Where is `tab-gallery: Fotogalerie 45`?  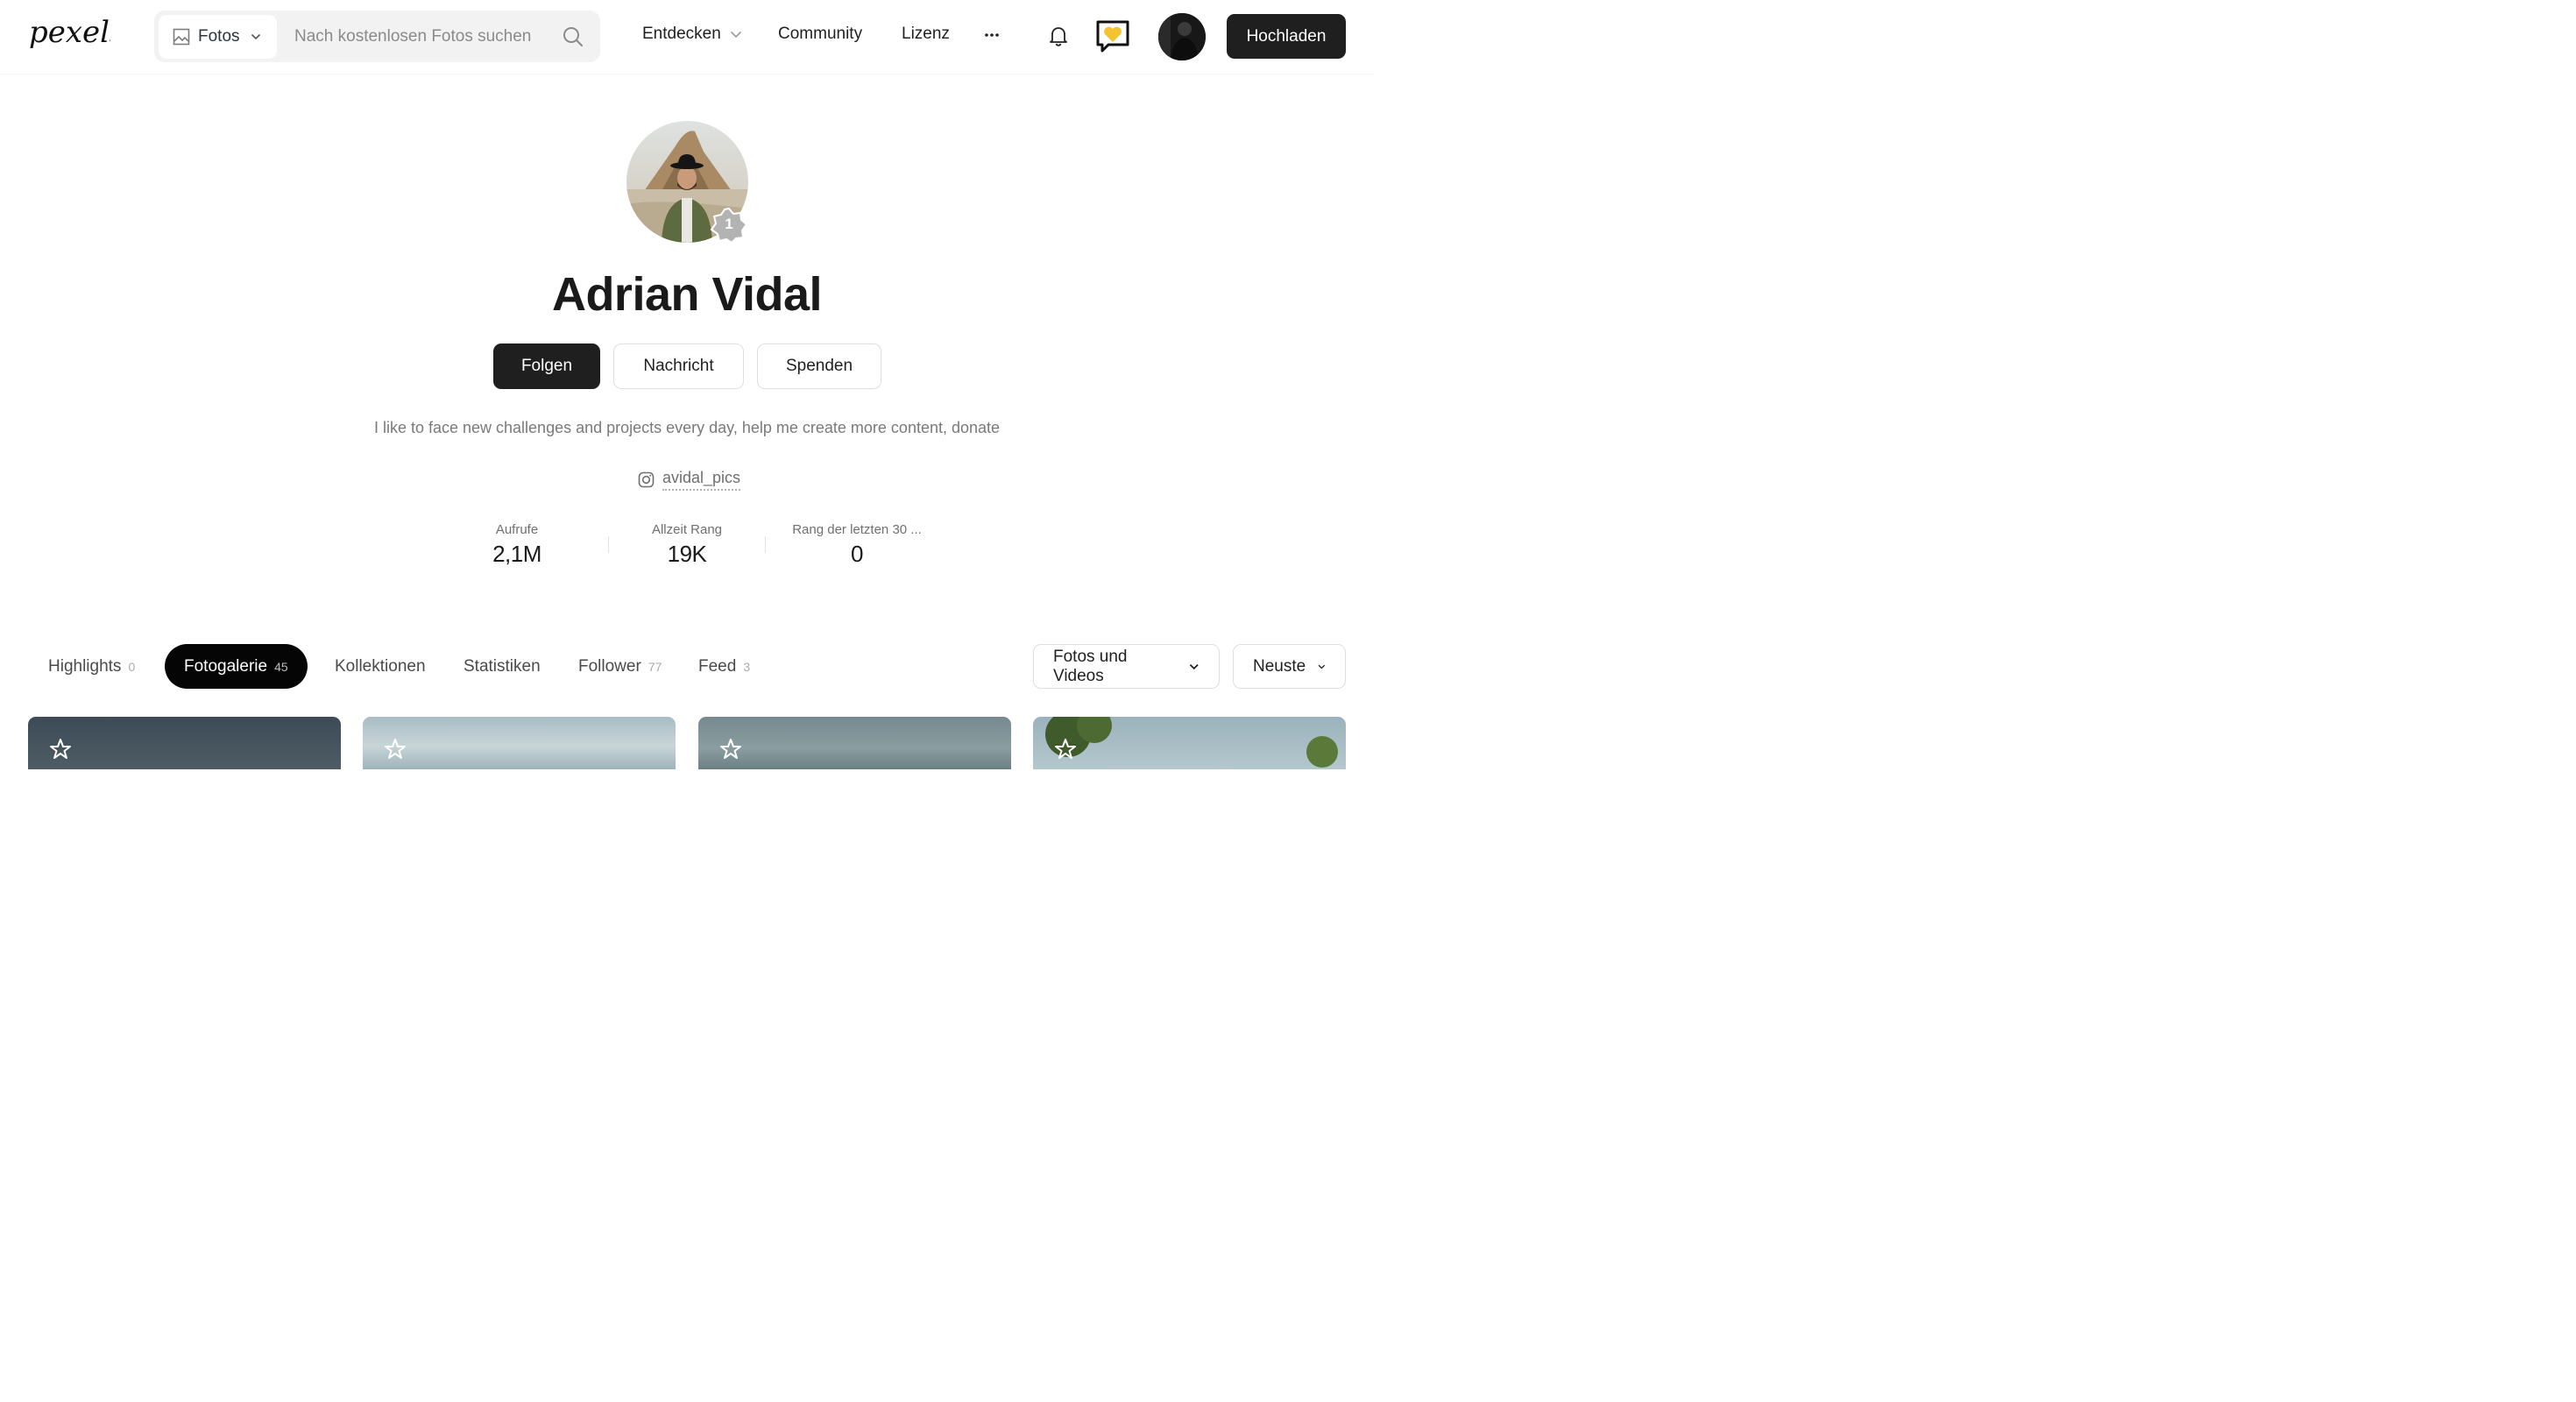 tab-gallery: Fotogalerie 45 is located at coordinates (236, 666).